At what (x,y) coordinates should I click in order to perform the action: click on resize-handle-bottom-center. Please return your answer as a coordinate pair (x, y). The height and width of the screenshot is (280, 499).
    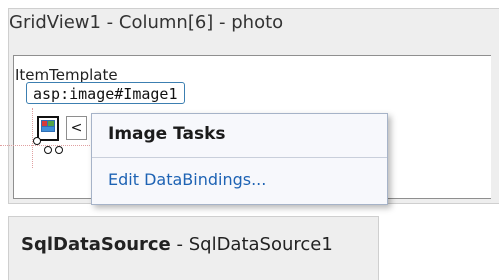
    Looking at the image, I should click on (48, 150).